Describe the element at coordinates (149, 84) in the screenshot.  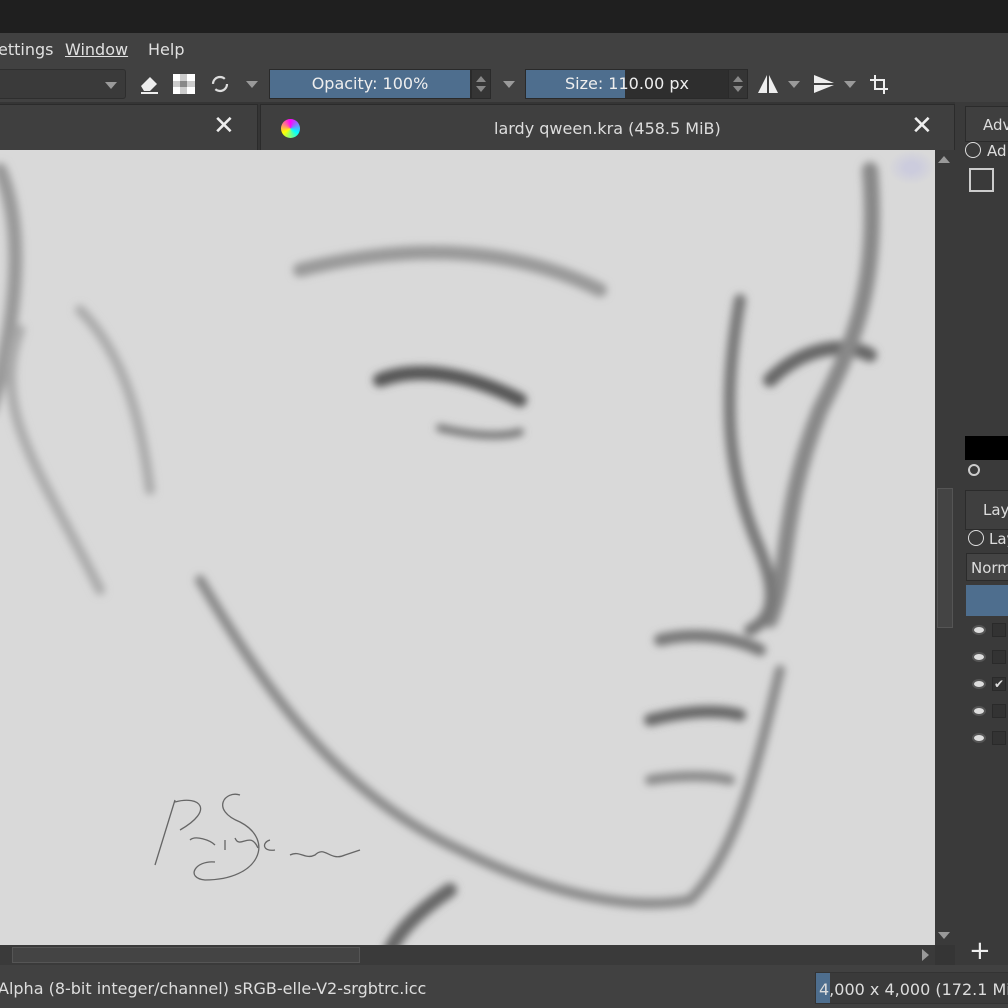
I see `eraser-icon` at that location.